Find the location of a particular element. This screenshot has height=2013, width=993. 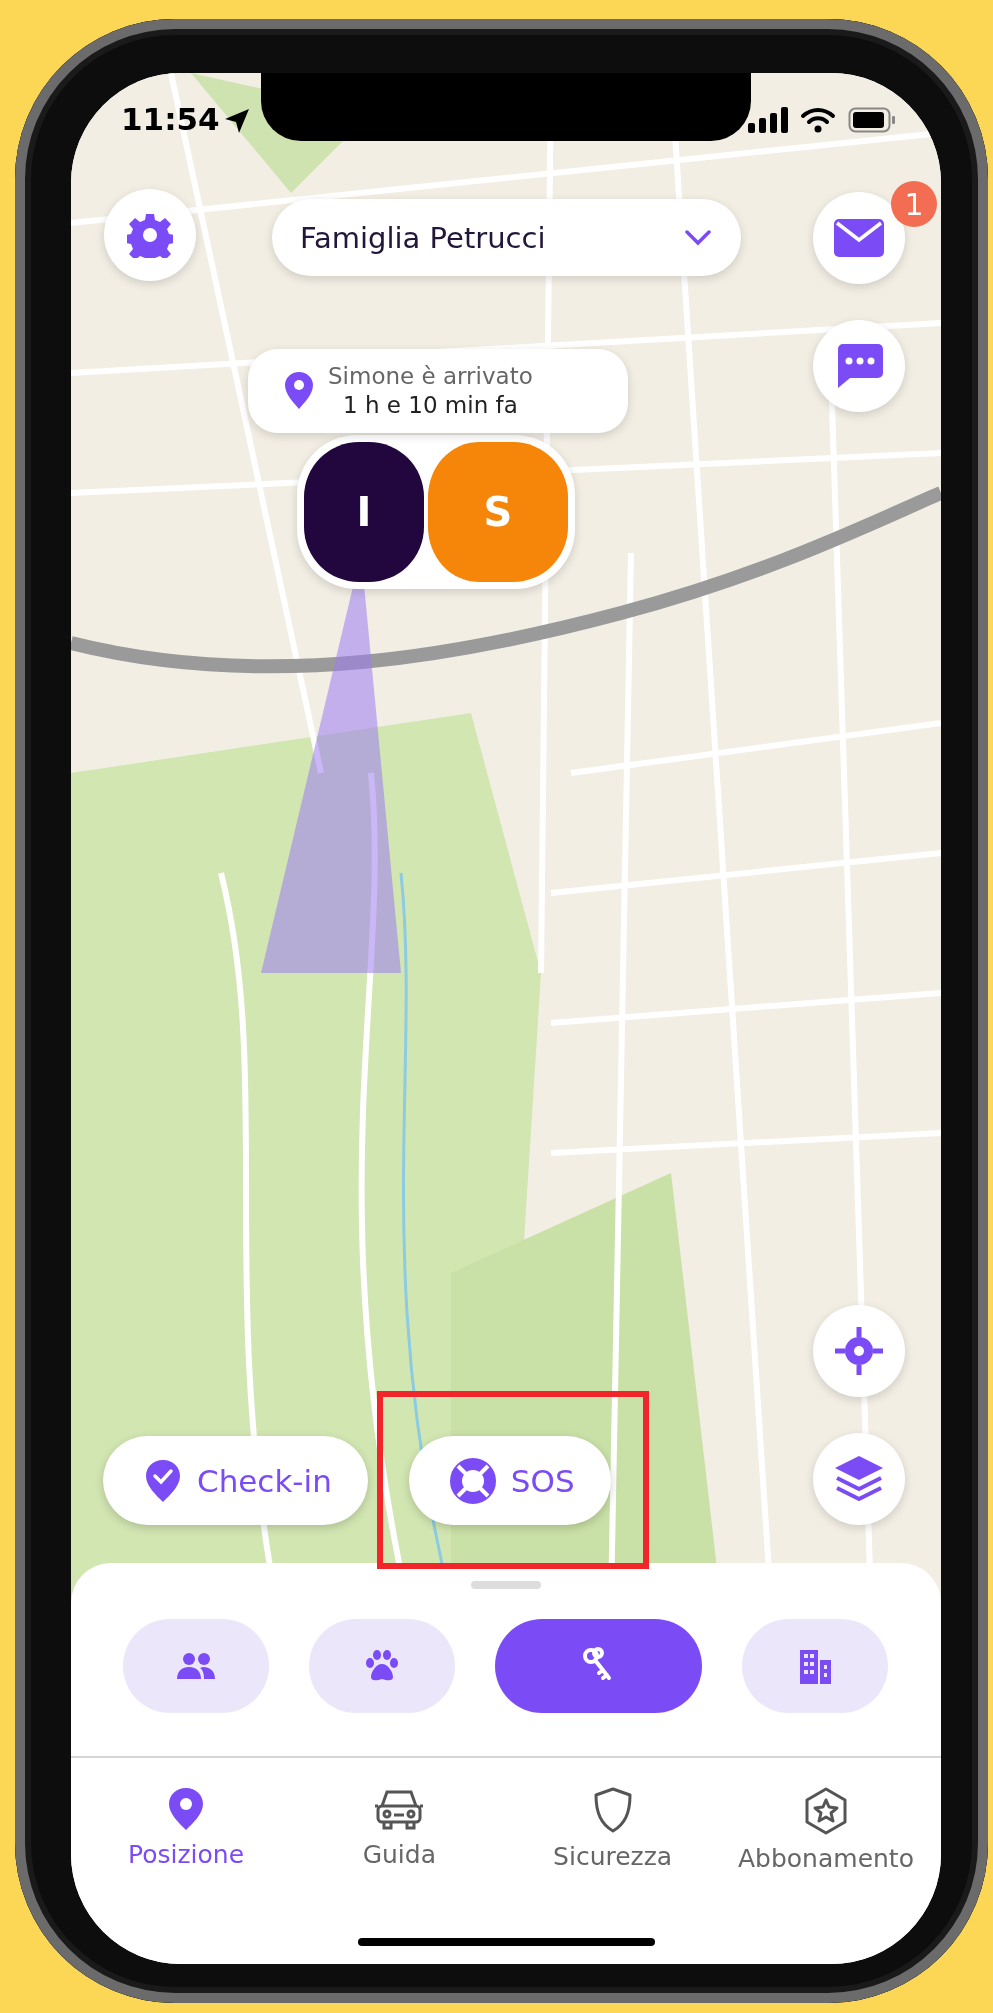

check-in-button: Check-in is located at coordinates (235, 1480).